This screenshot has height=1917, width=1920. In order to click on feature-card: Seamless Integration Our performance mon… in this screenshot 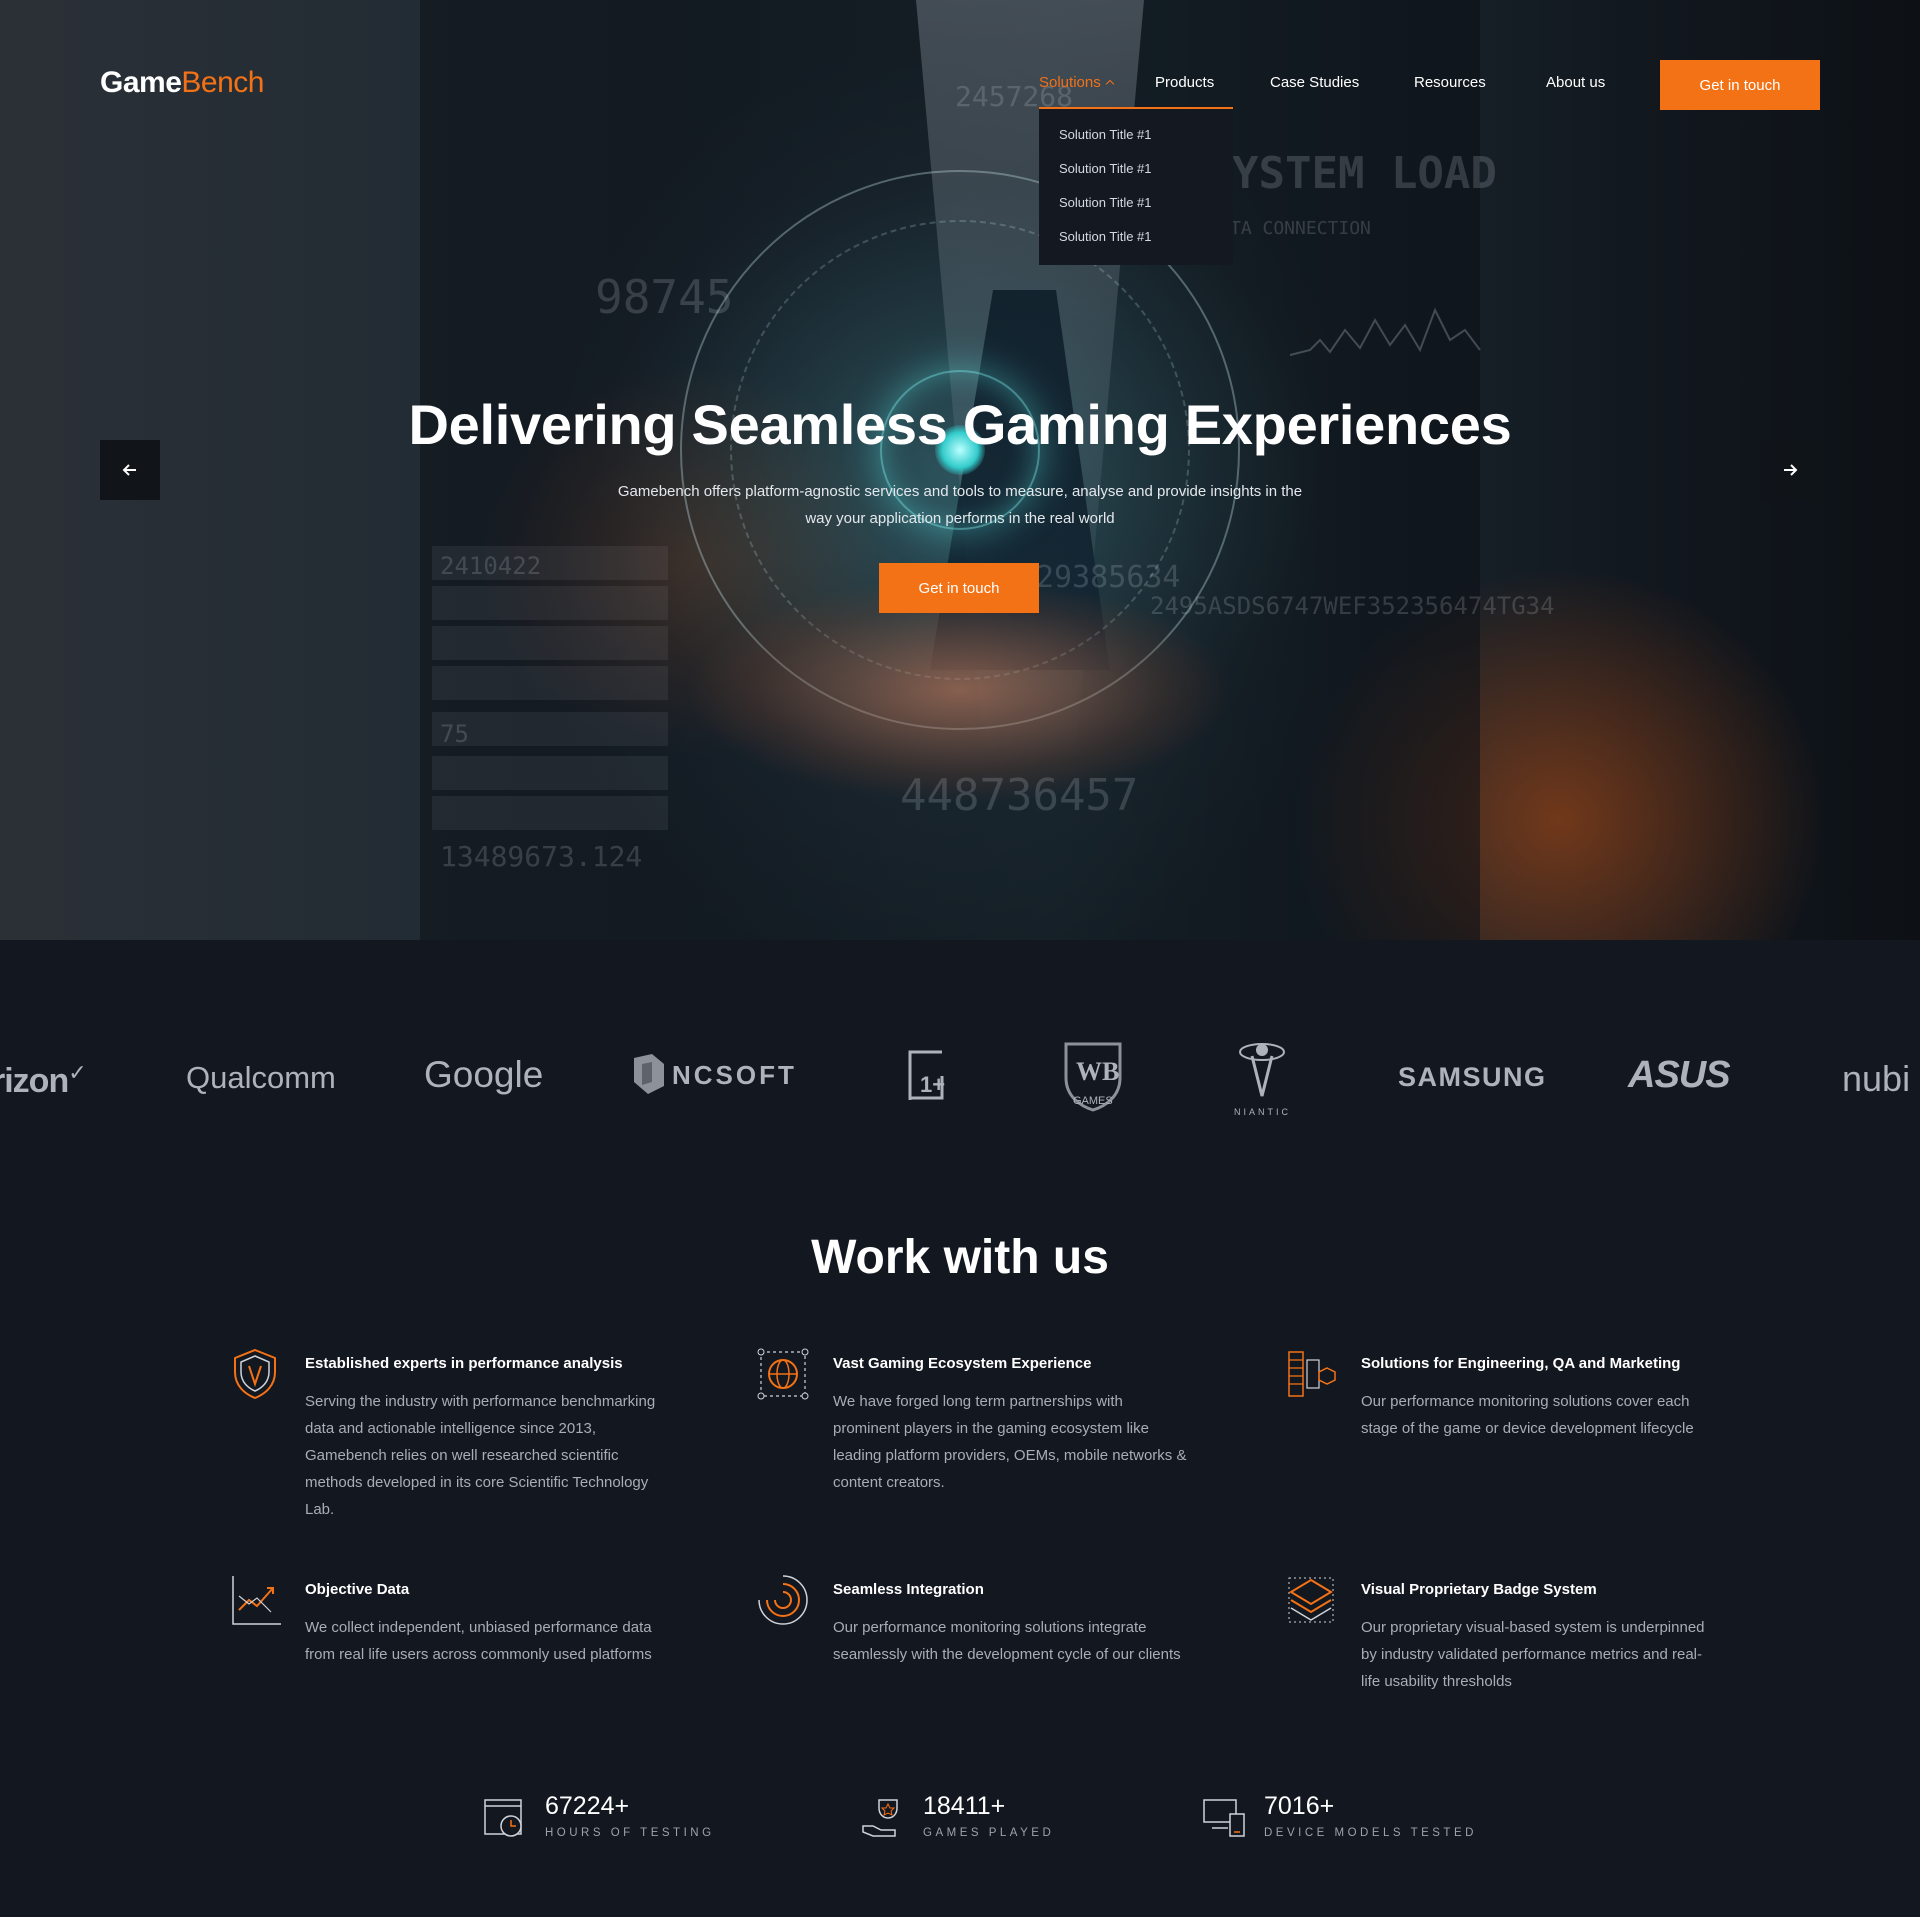, I will do `click(975, 1621)`.